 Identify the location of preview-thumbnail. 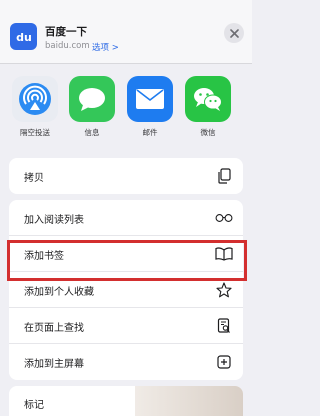
(189, 401).